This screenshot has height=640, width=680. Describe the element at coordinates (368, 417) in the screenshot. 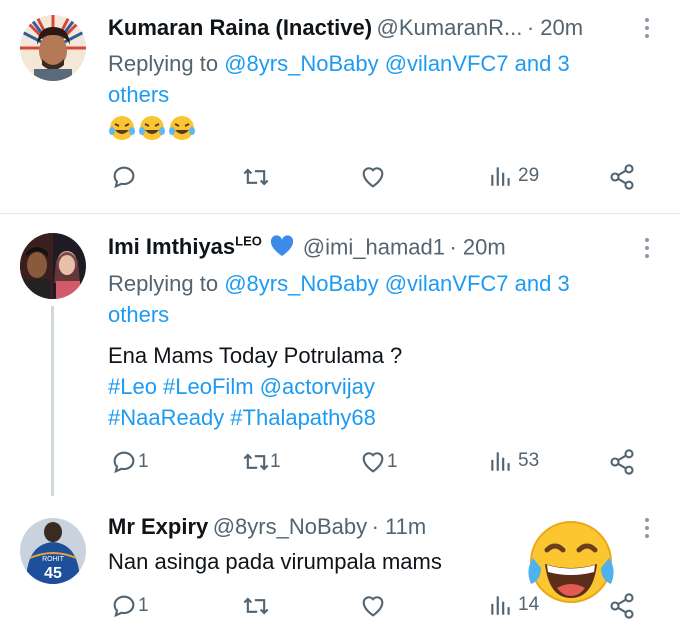

I see `hashtag-line: #NaaReady #Thalapathy68` at that location.